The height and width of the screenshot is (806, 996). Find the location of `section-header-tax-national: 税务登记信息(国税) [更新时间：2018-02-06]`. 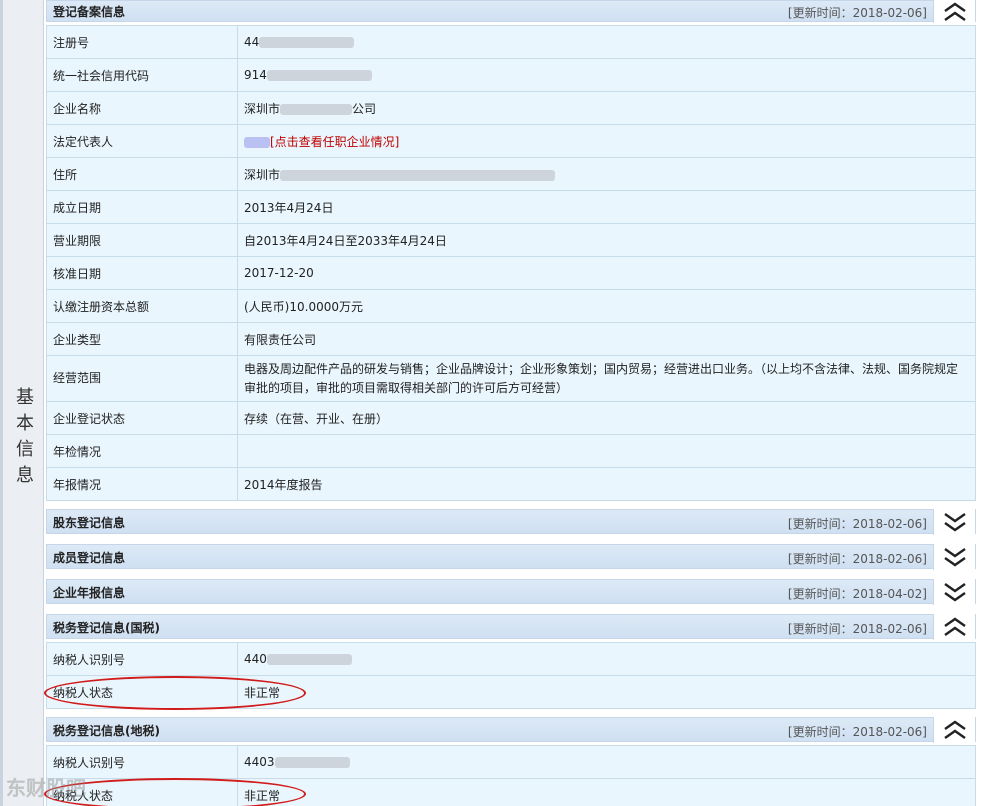

section-header-tax-national: 税务登记信息(国税) [更新时间：2018-02-06] is located at coordinates (511, 627).